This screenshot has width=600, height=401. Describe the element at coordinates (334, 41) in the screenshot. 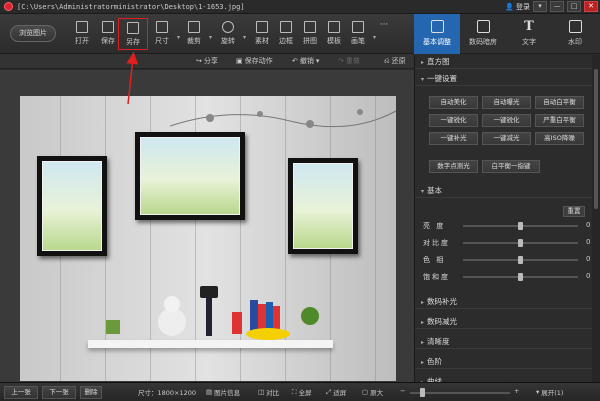

I see `template-label: 模板` at that location.